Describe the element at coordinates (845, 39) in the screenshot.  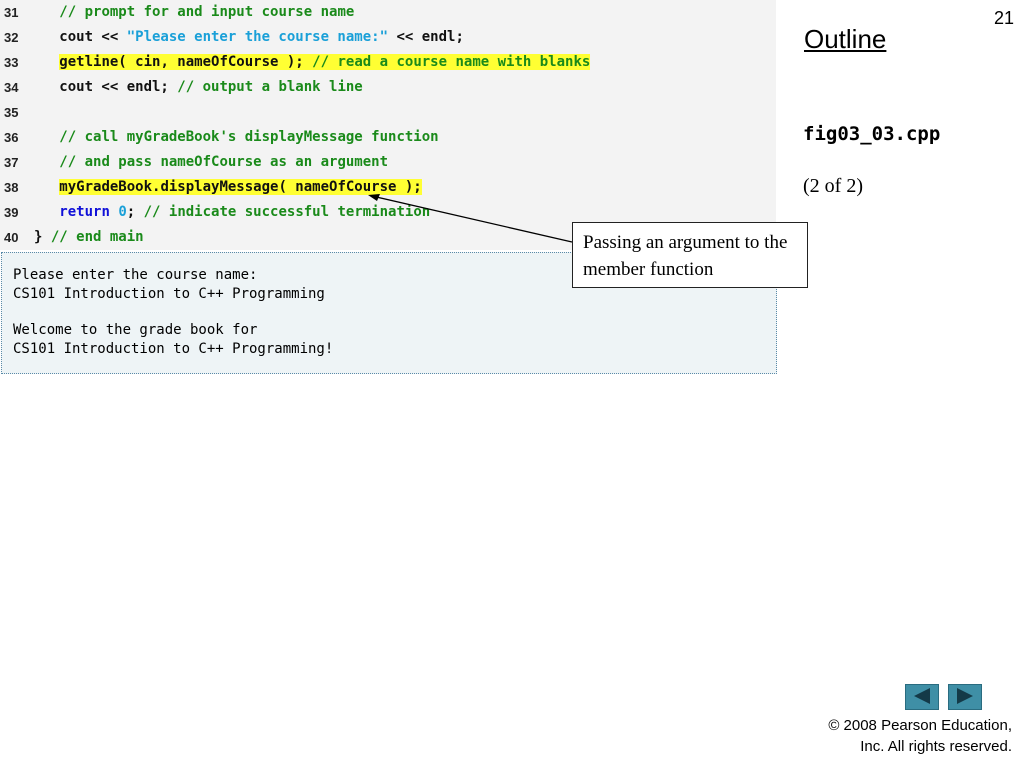
I see `outline-link: Outline` at that location.